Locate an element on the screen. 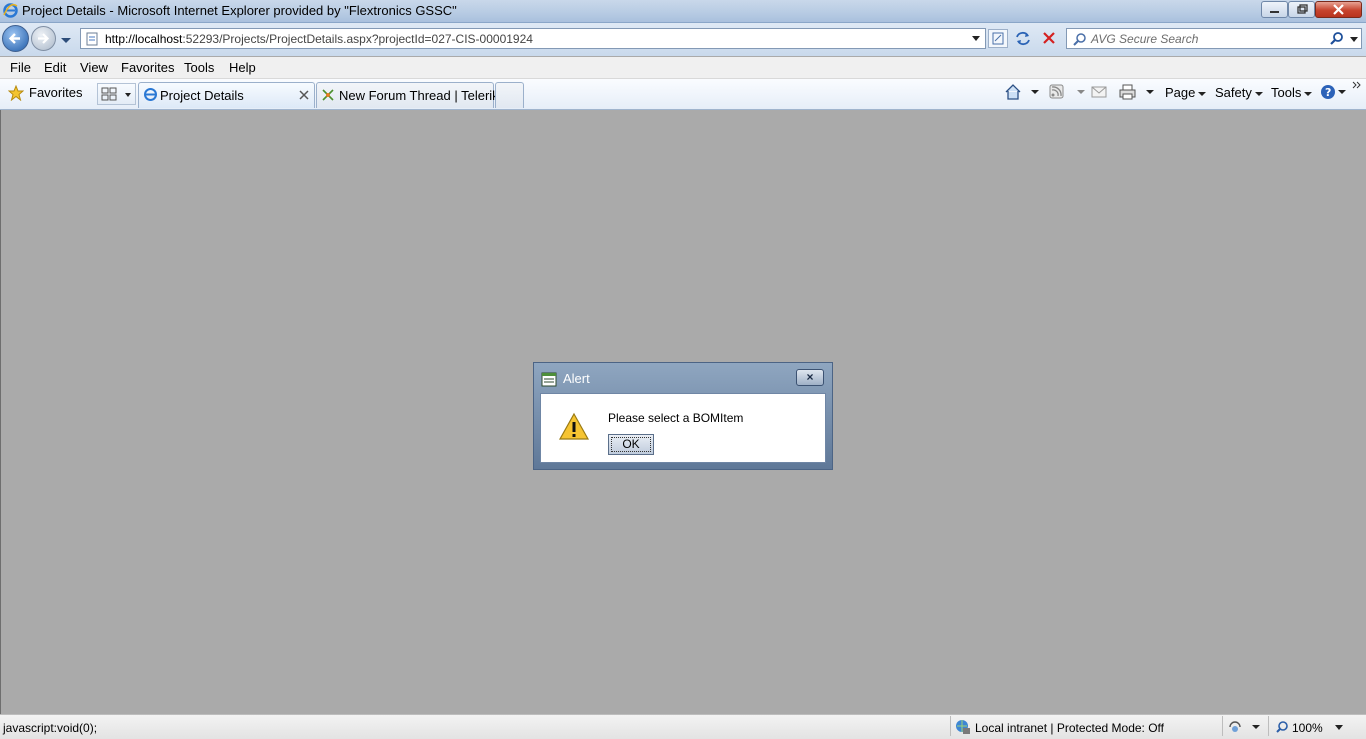 This screenshot has height=739, width=1366. stop-icon is located at coordinates (1049, 38).